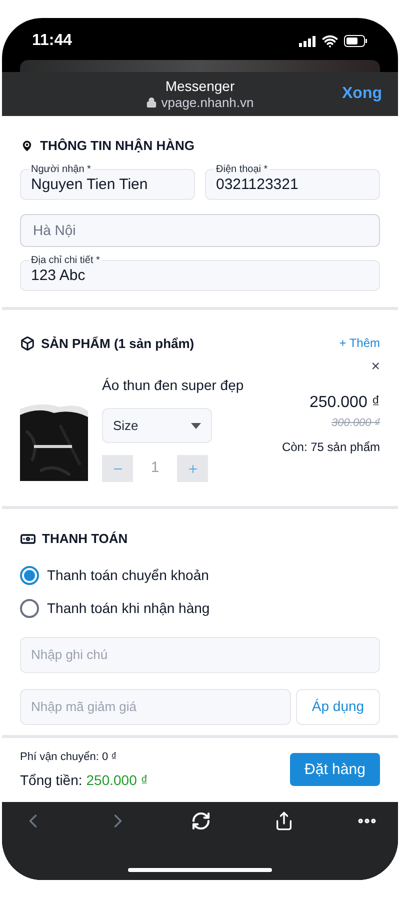  I want to click on quantity-value: 1, so click(155, 468).